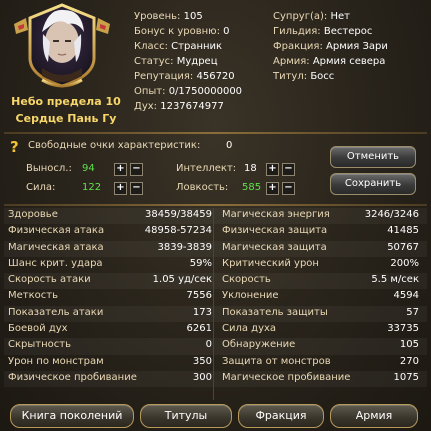 This screenshot has width=431, height=431. What do you see at coordinates (275, 231) in the screenshot?
I see `stat-label-right: Физическая защита` at bounding box center [275, 231].